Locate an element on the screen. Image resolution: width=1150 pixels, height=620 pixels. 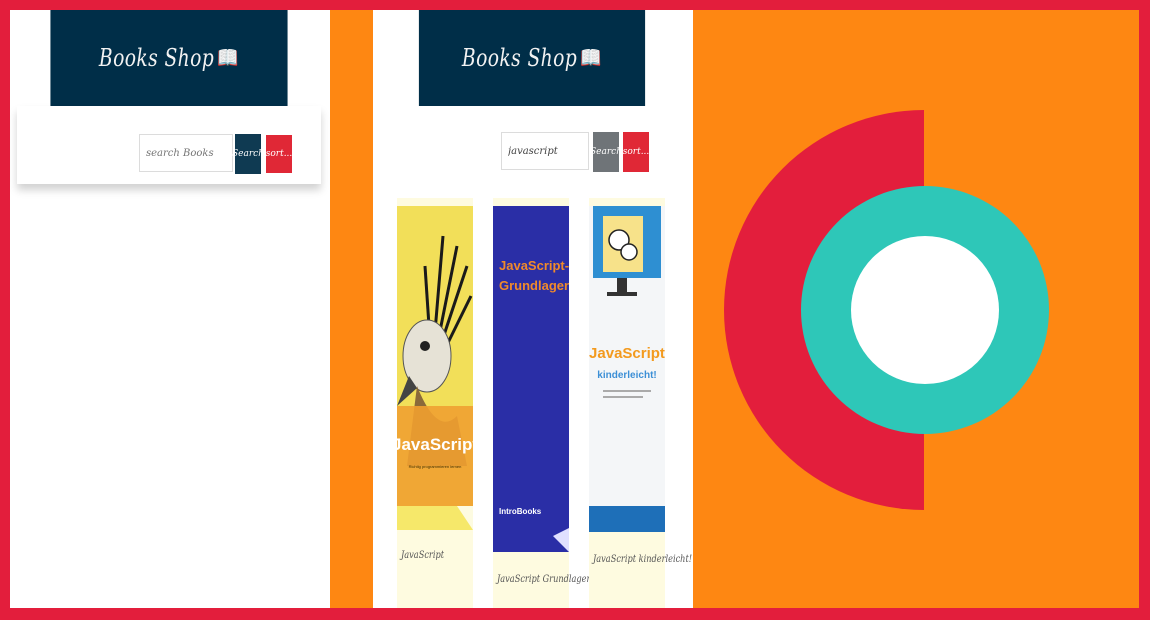
cover-title-line1: JavaScript- is located at coordinates (534, 265).